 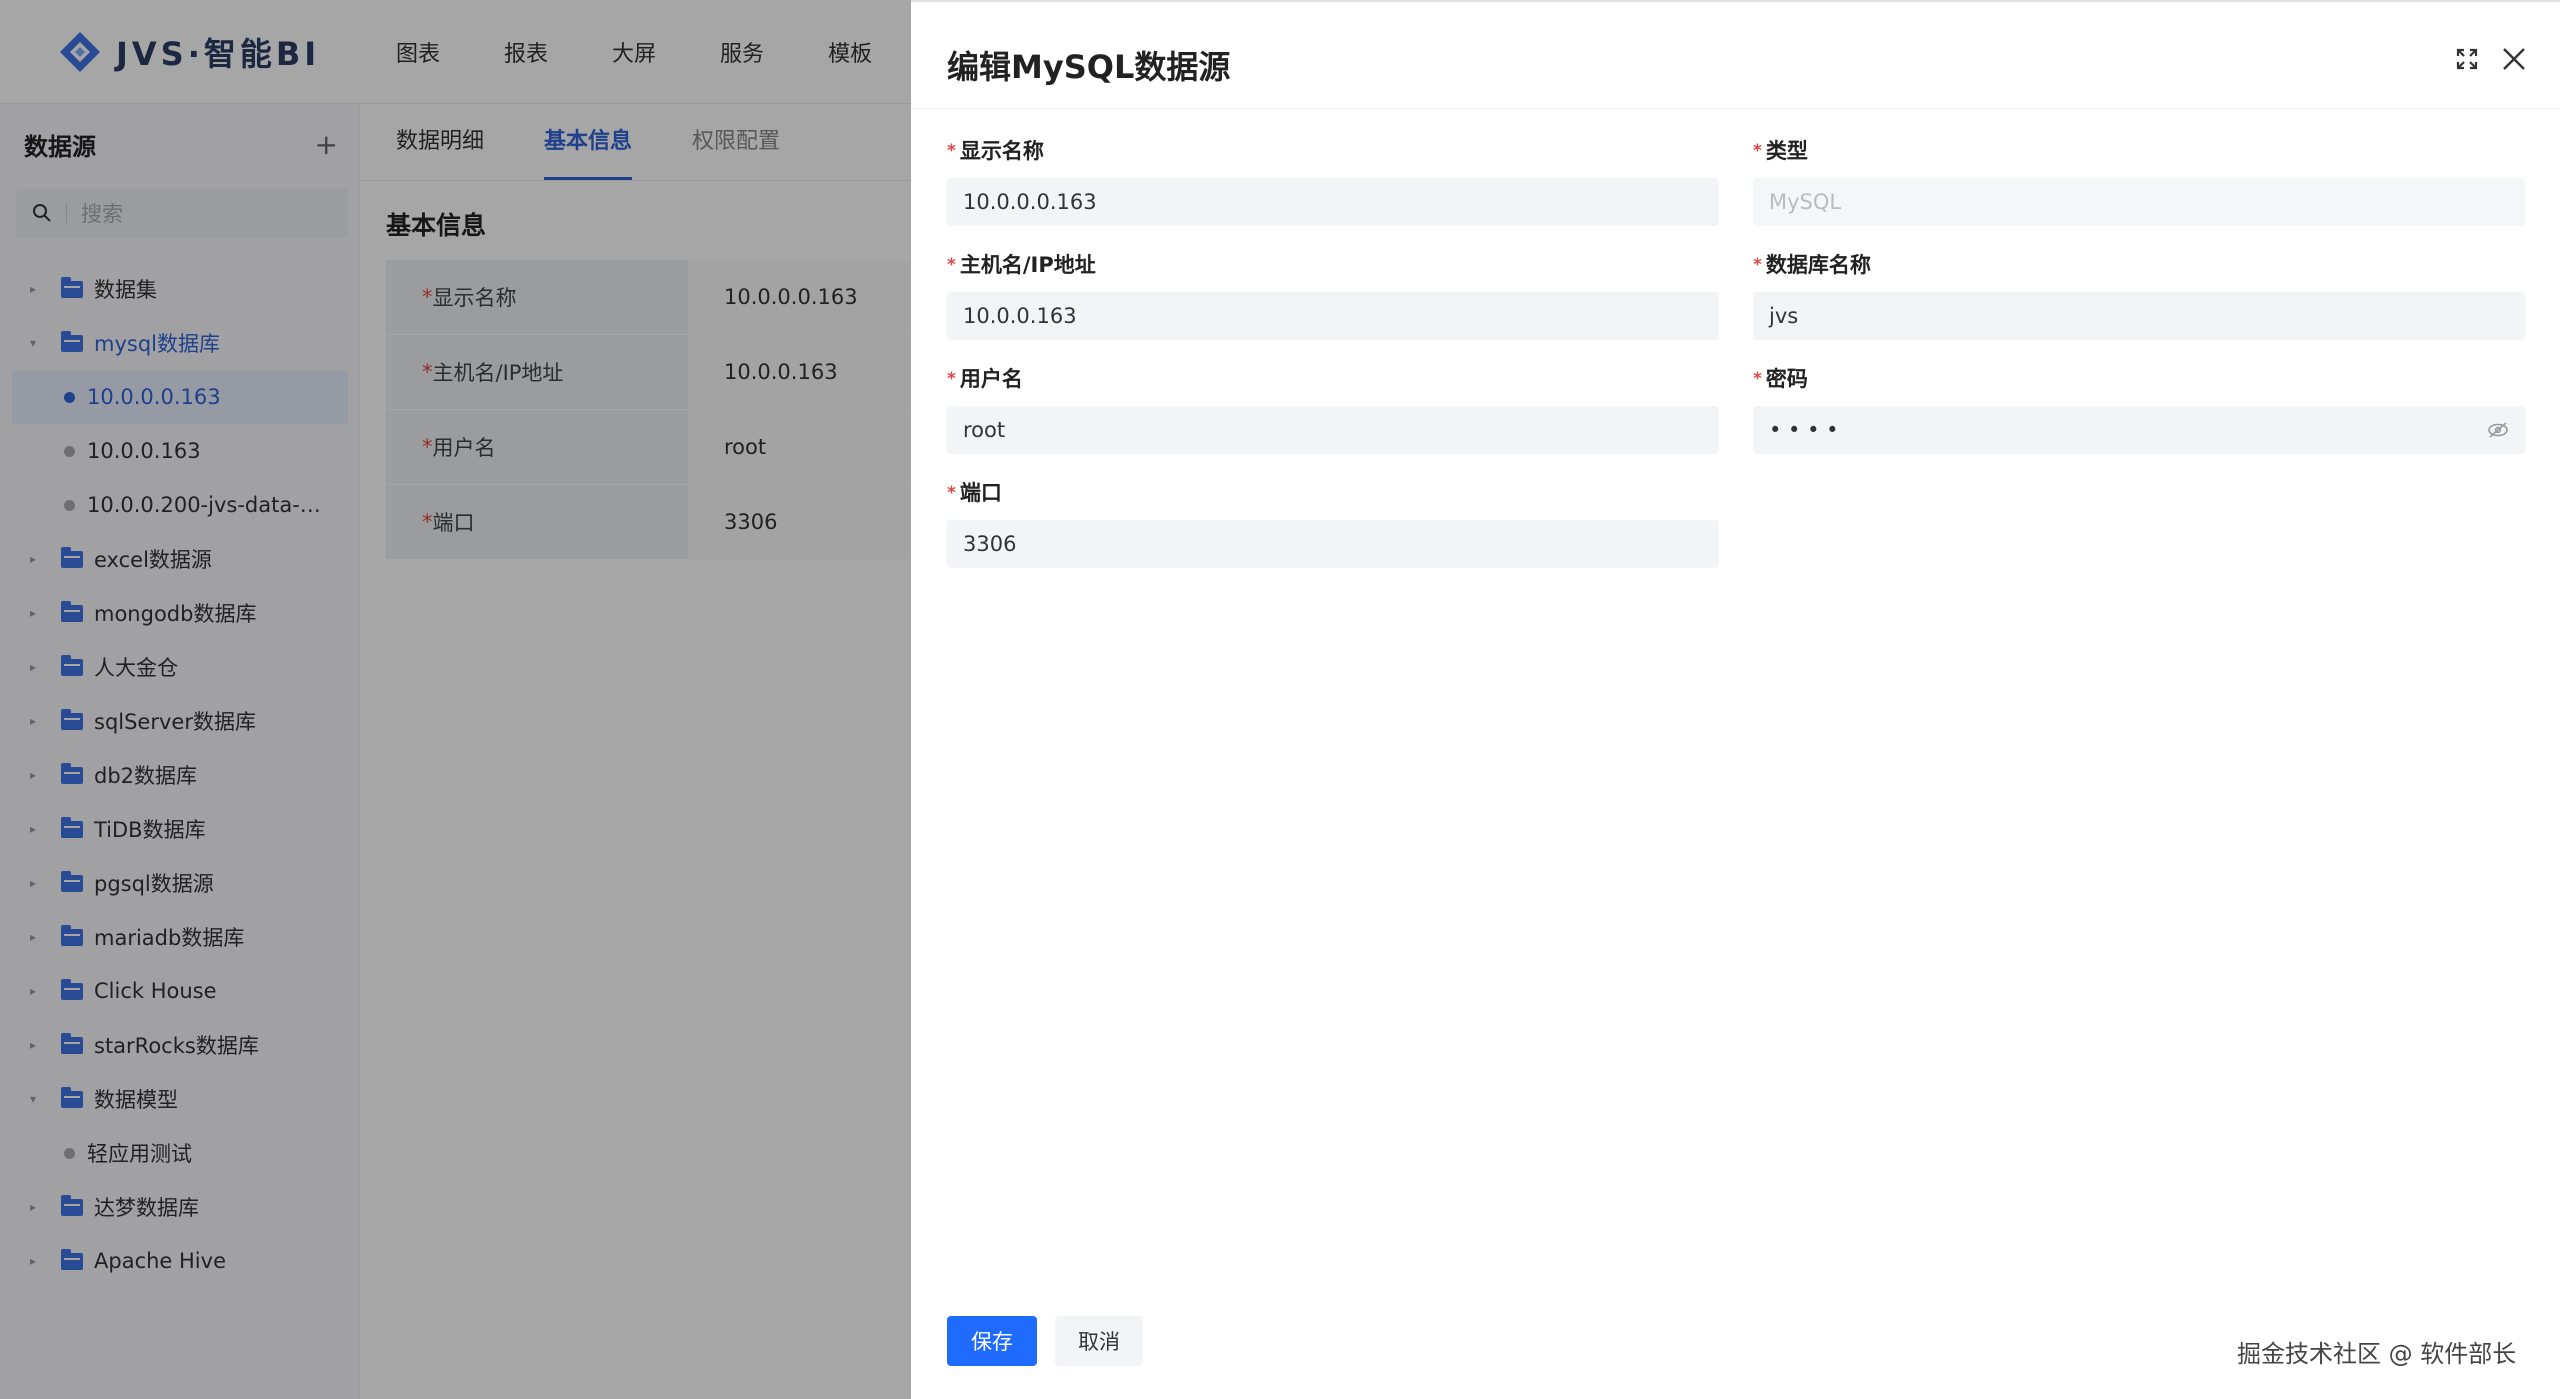 I want to click on field-label: * 类型, so click(x=2139, y=151).